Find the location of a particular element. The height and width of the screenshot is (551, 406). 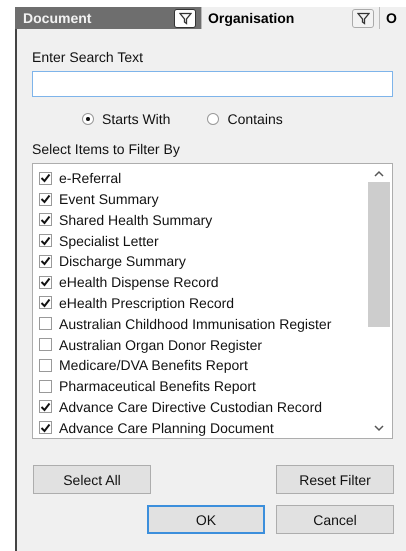

search-label: Enter Search Text is located at coordinates (88, 57).